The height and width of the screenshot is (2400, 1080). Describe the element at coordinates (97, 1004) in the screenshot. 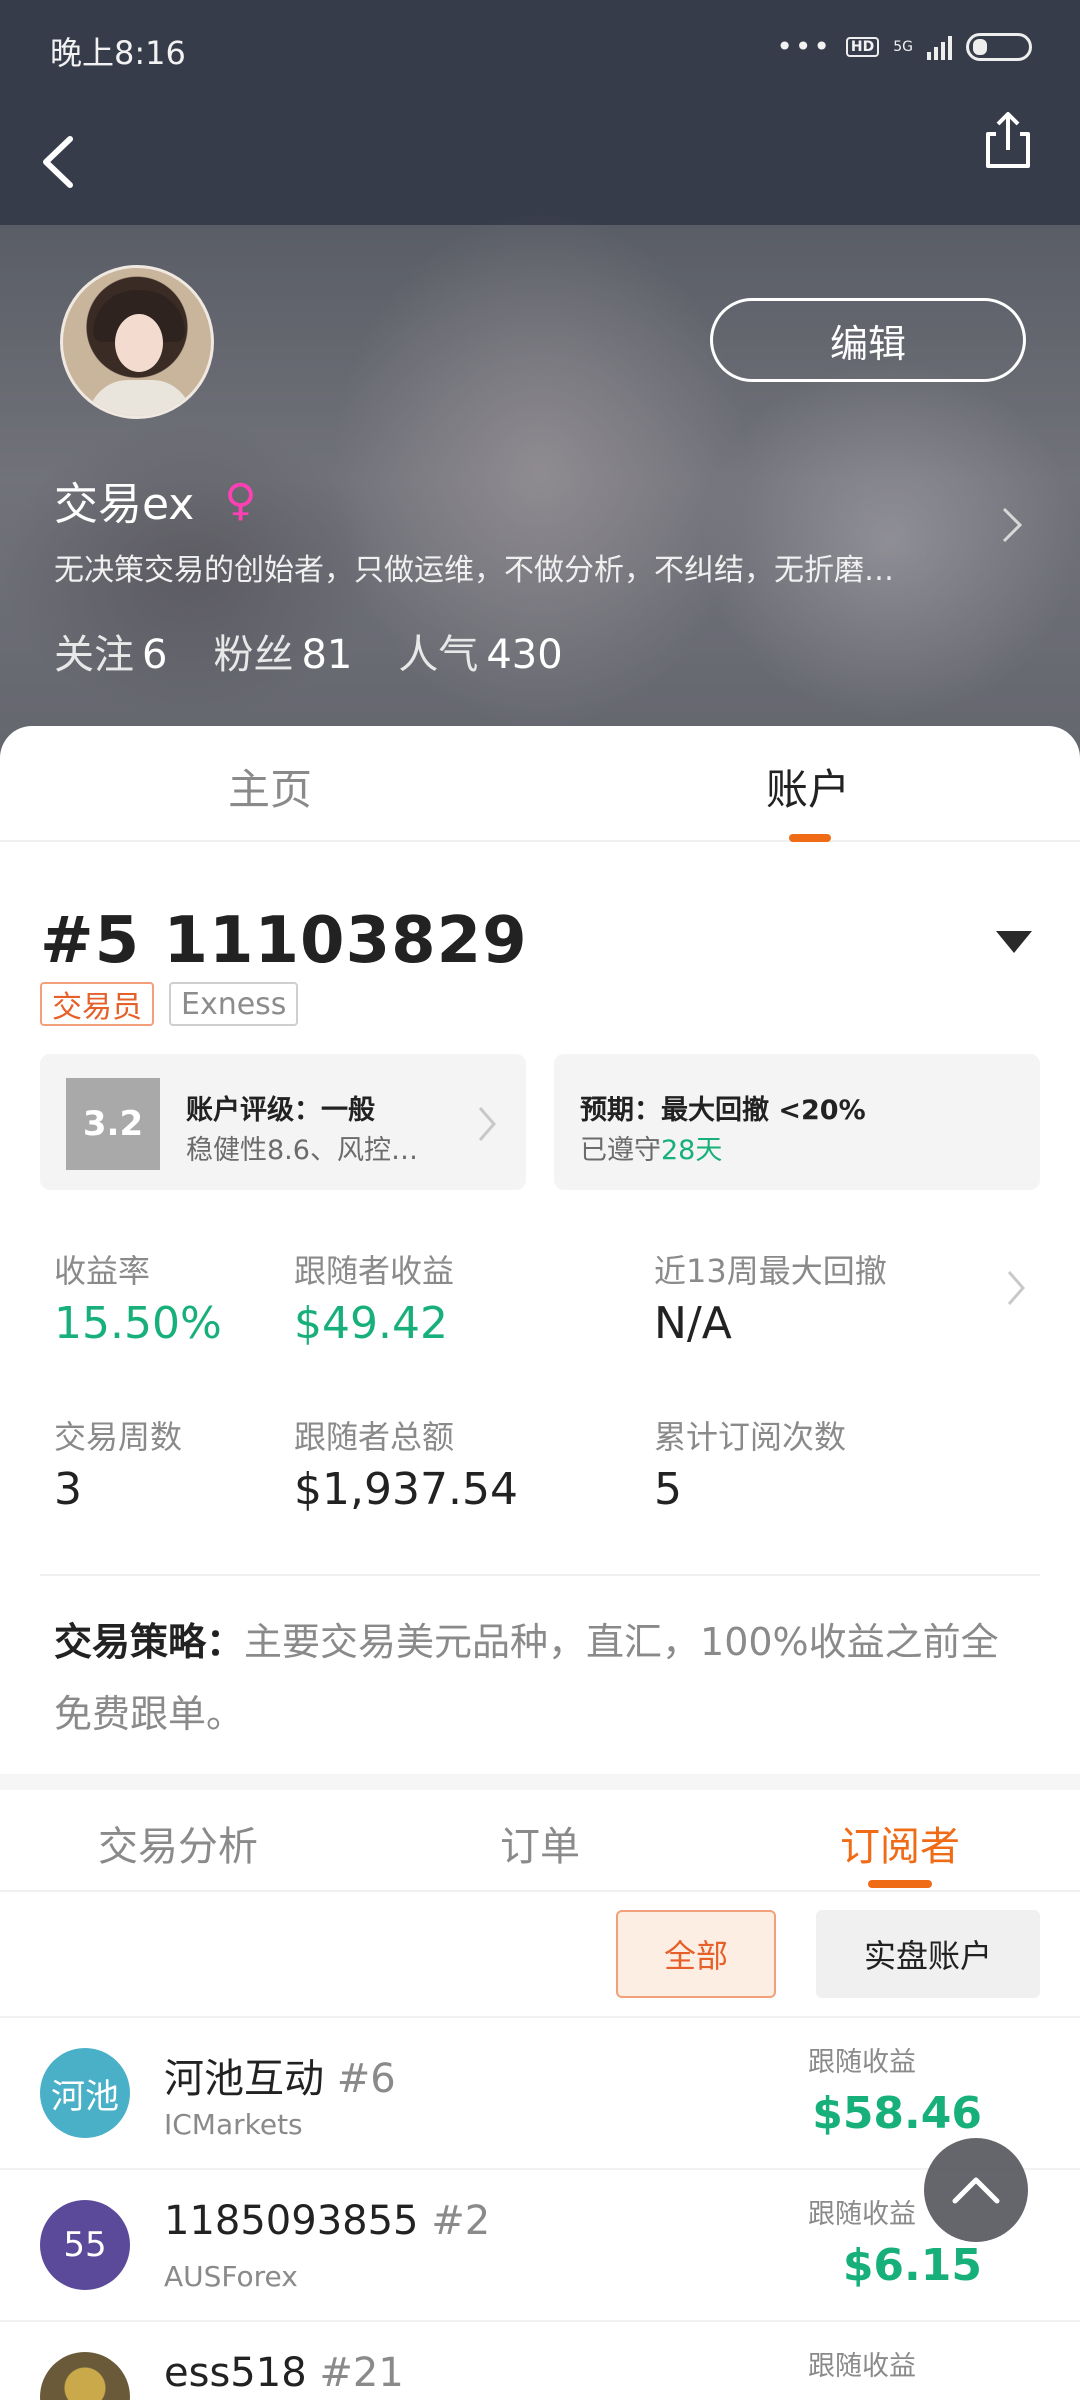

I see `trader-tag: 交易员` at that location.